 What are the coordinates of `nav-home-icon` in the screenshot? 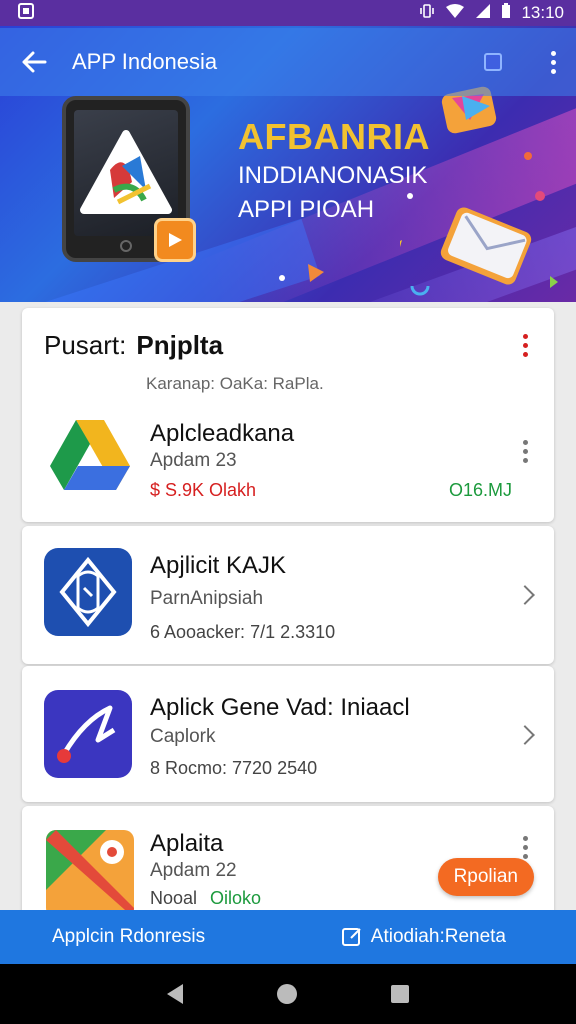 It's located at (287, 994).